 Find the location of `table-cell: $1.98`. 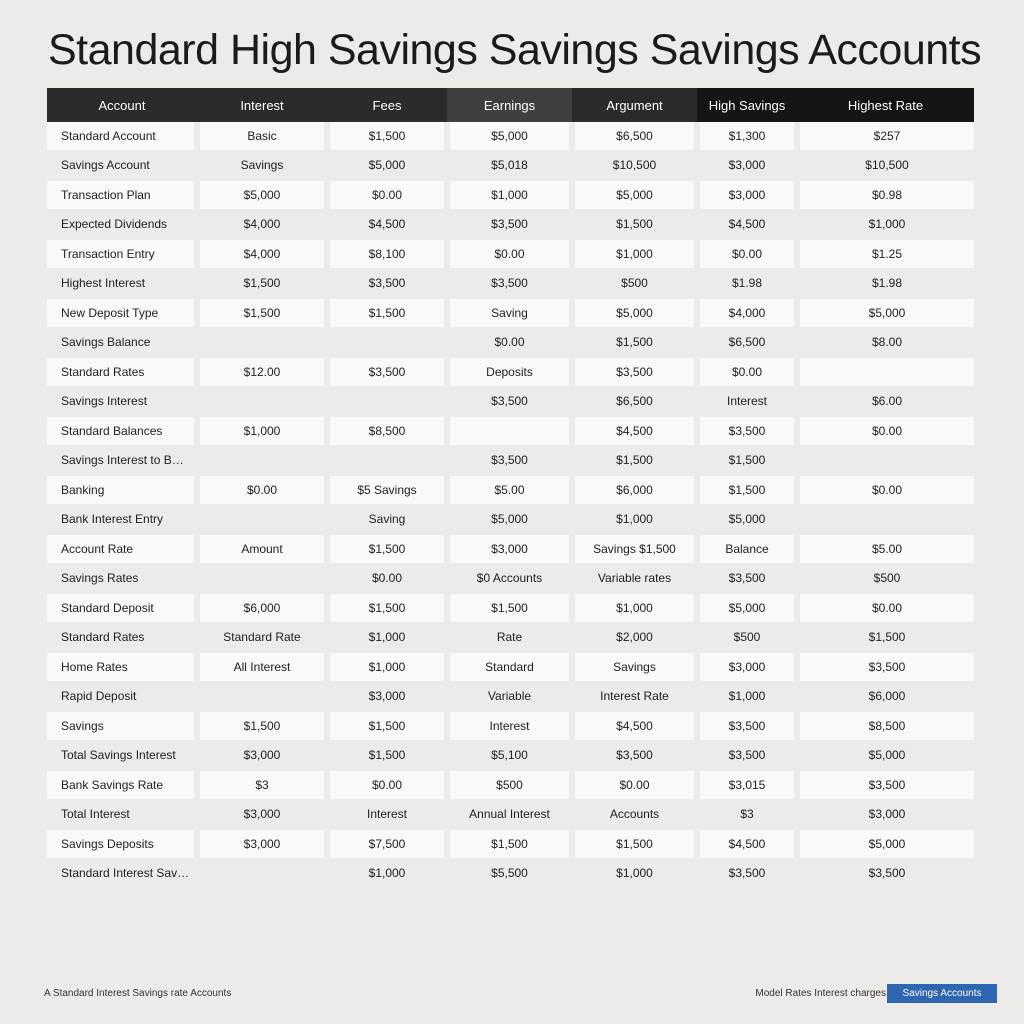

table-cell: $1.98 is located at coordinates (885, 283).